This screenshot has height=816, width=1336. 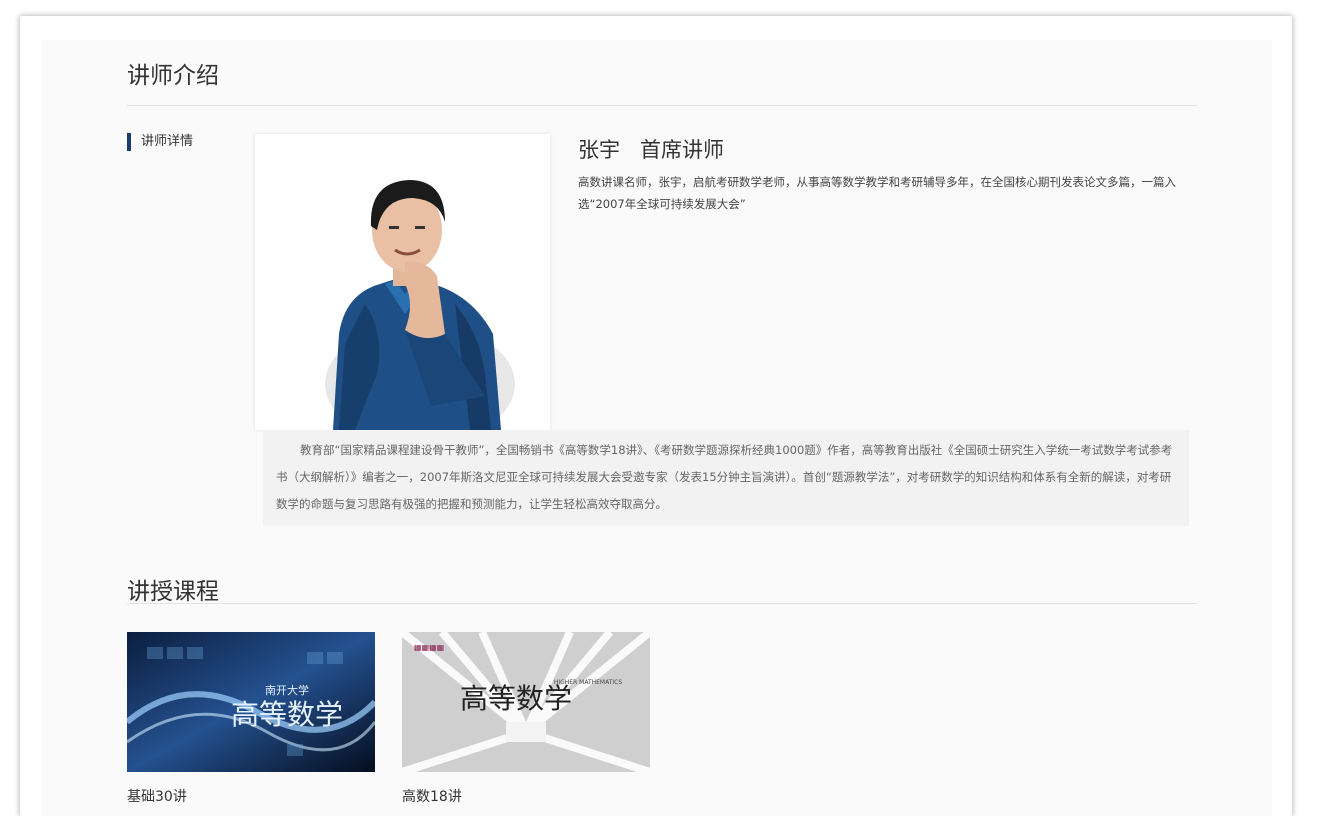 I want to click on course-thumb-subtitle: HIGHER MATHEMATICS, so click(x=588, y=682).